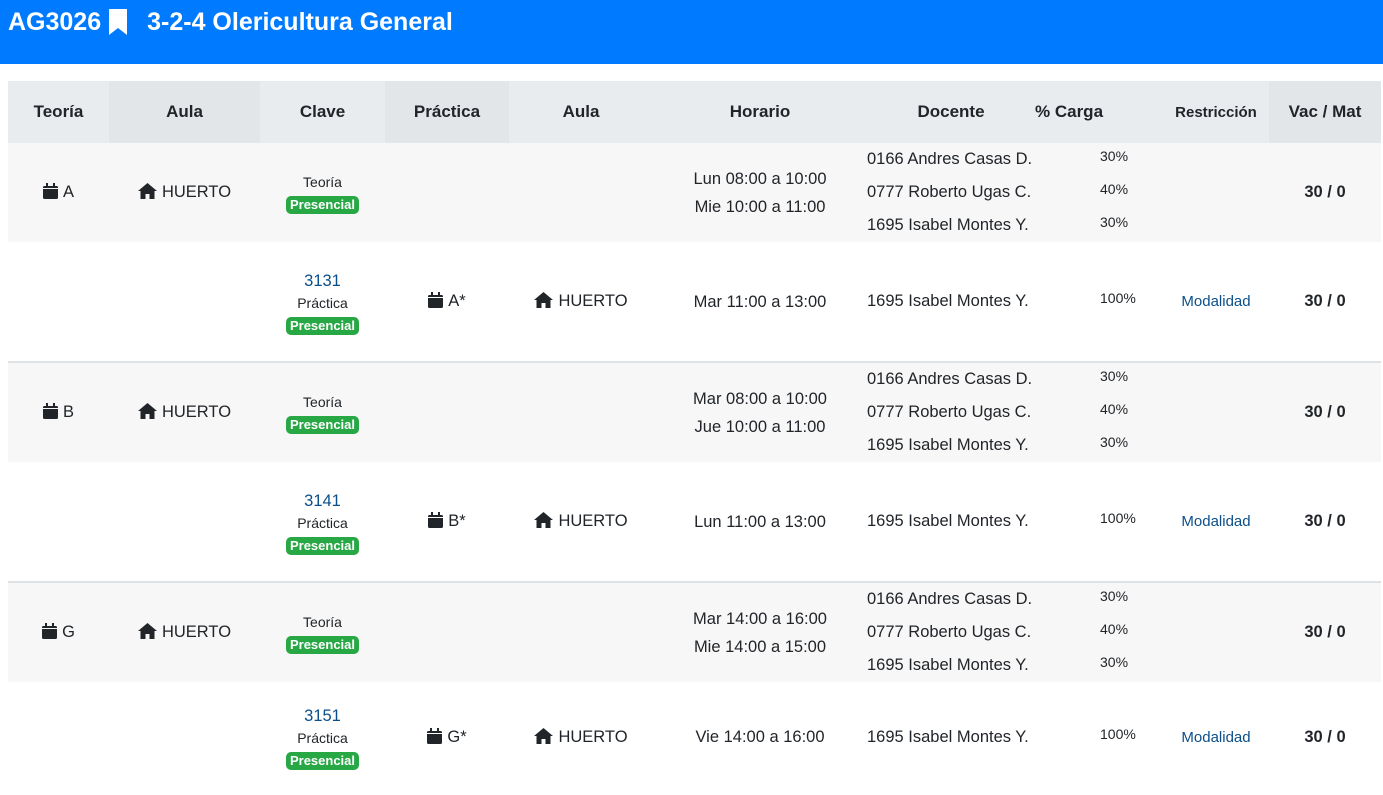 This screenshot has width=1383, height=795. Describe the element at coordinates (760, 178) in the screenshot. I see `schedule-line: Lun 08:00 a 10:00` at that location.